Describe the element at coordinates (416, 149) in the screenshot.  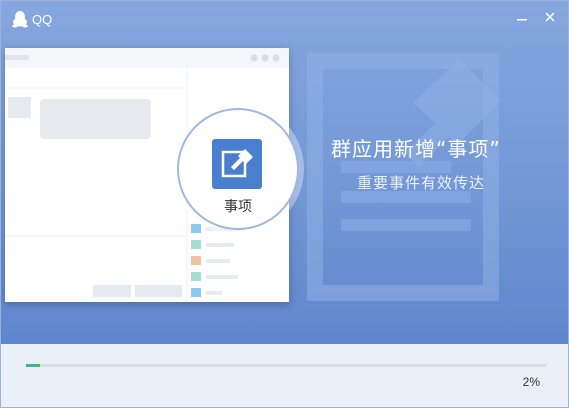
I see `feature-headline: 群应用新增“事项”` at that location.